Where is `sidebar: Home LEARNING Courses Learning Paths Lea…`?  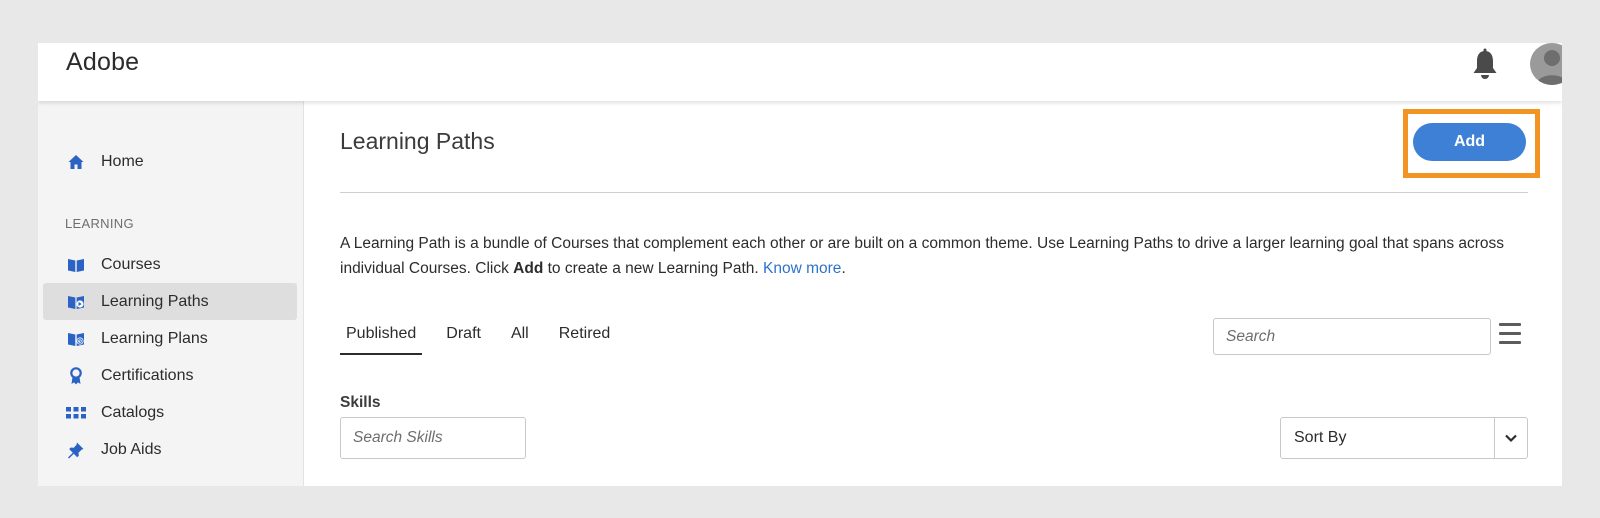
sidebar: Home LEARNING Courses Learning Paths Lea… is located at coordinates (171, 293).